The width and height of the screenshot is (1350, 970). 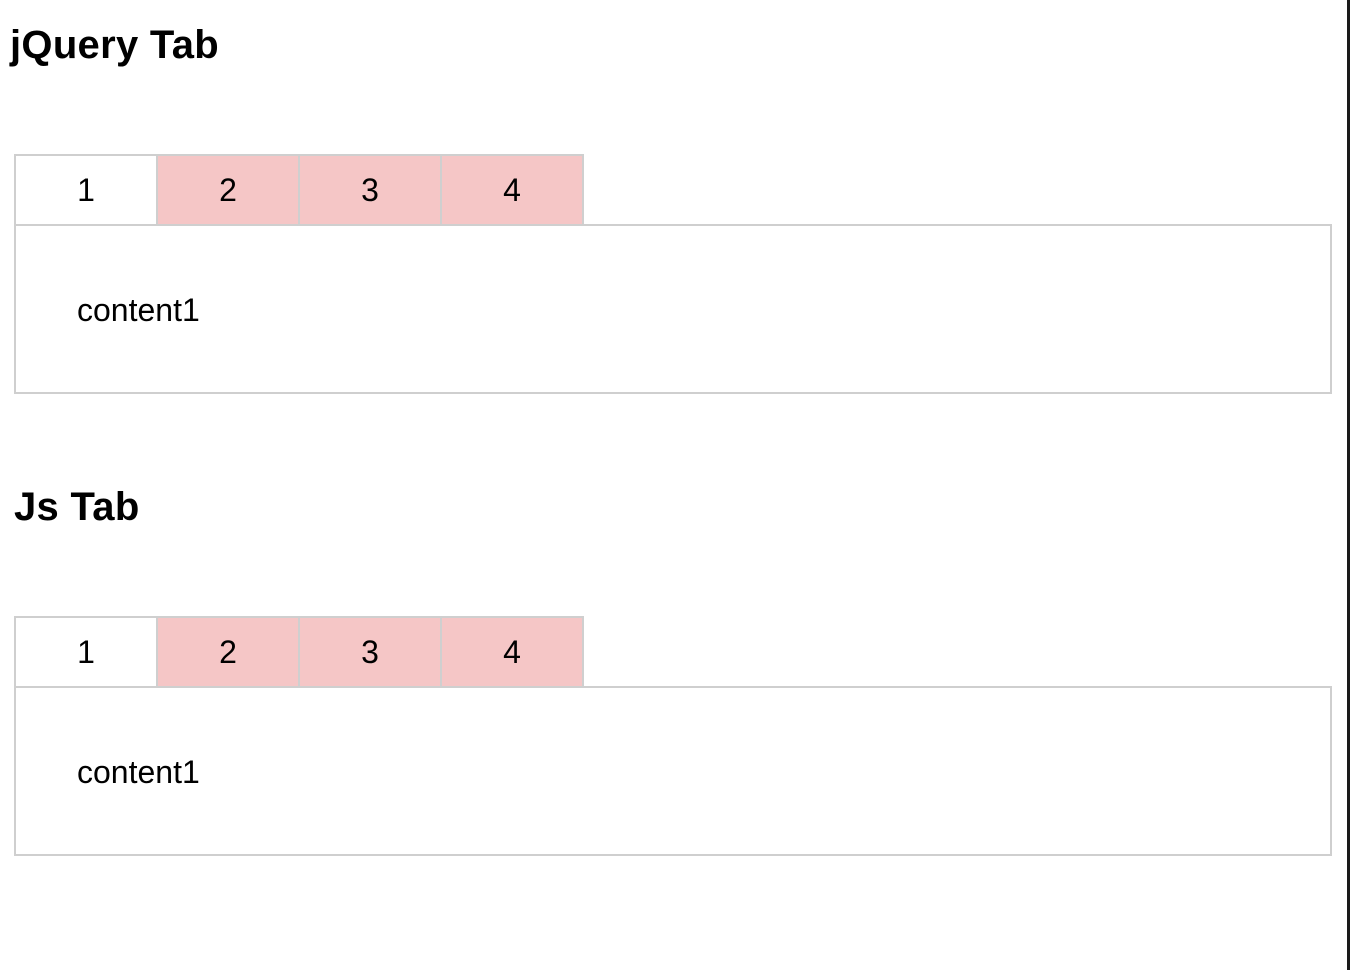 What do you see at coordinates (114, 45) in the screenshot?
I see `section-title: jQuery Tab` at bounding box center [114, 45].